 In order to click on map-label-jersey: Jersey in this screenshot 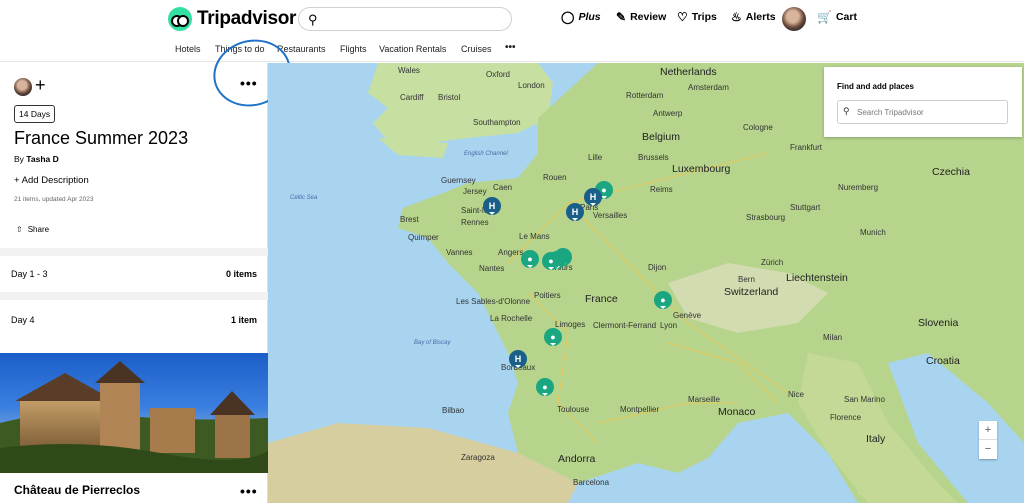, I will do `click(475, 191)`.